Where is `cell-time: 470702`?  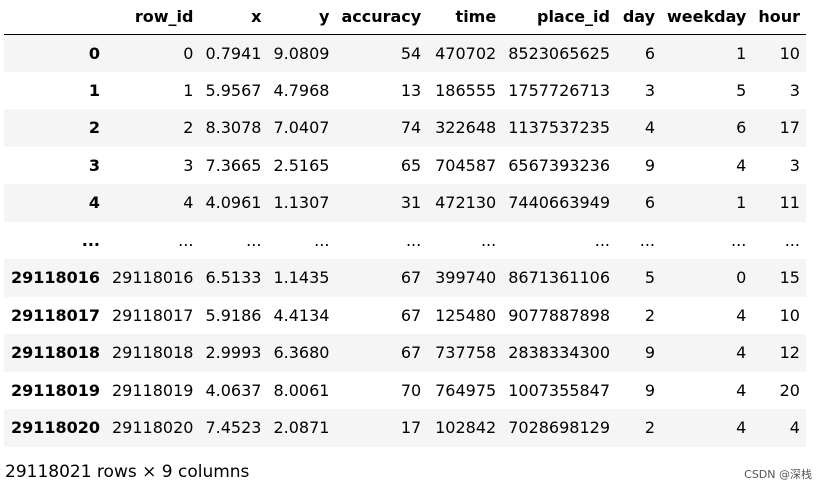 cell-time: 470702 is located at coordinates (466, 53).